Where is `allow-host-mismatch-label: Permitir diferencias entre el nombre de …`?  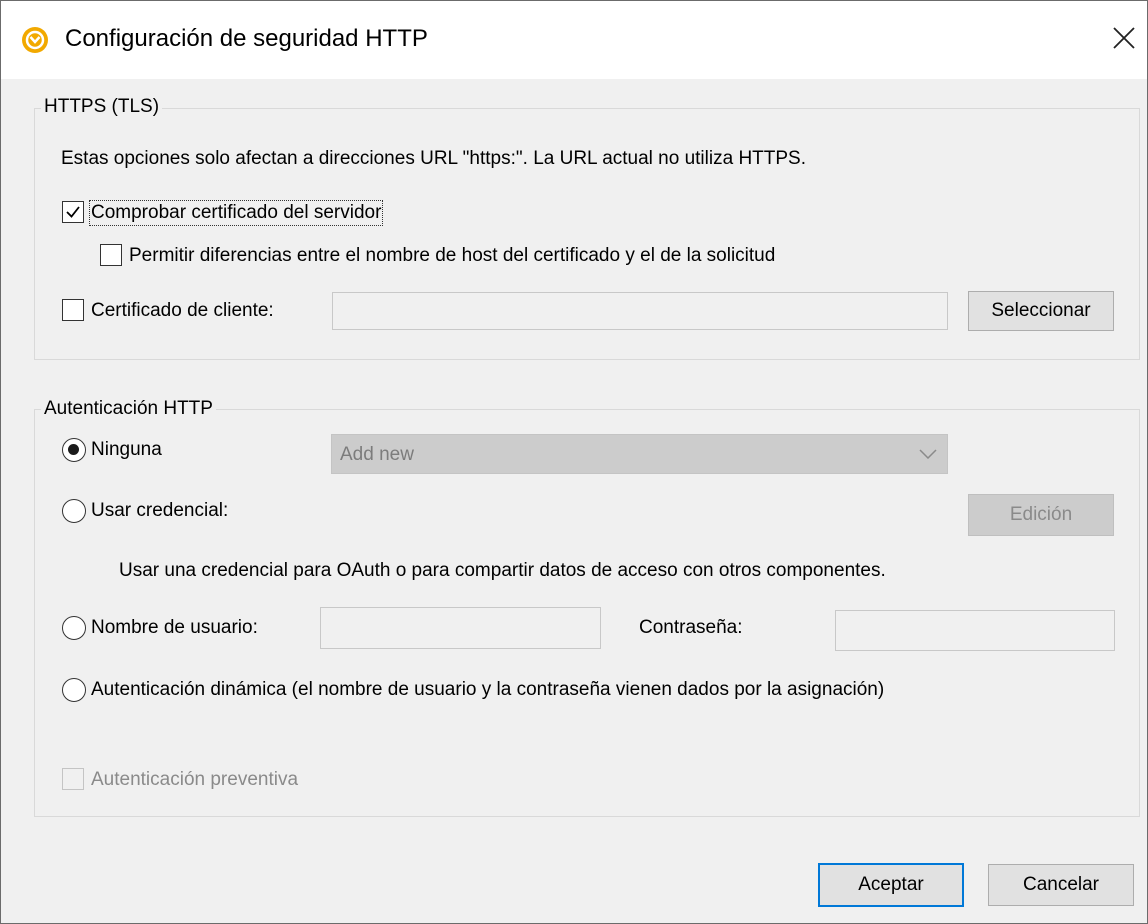
allow-host-mismatch-label: Permitir diferencias entre el nombre de … is located at coordinates (452, 256).